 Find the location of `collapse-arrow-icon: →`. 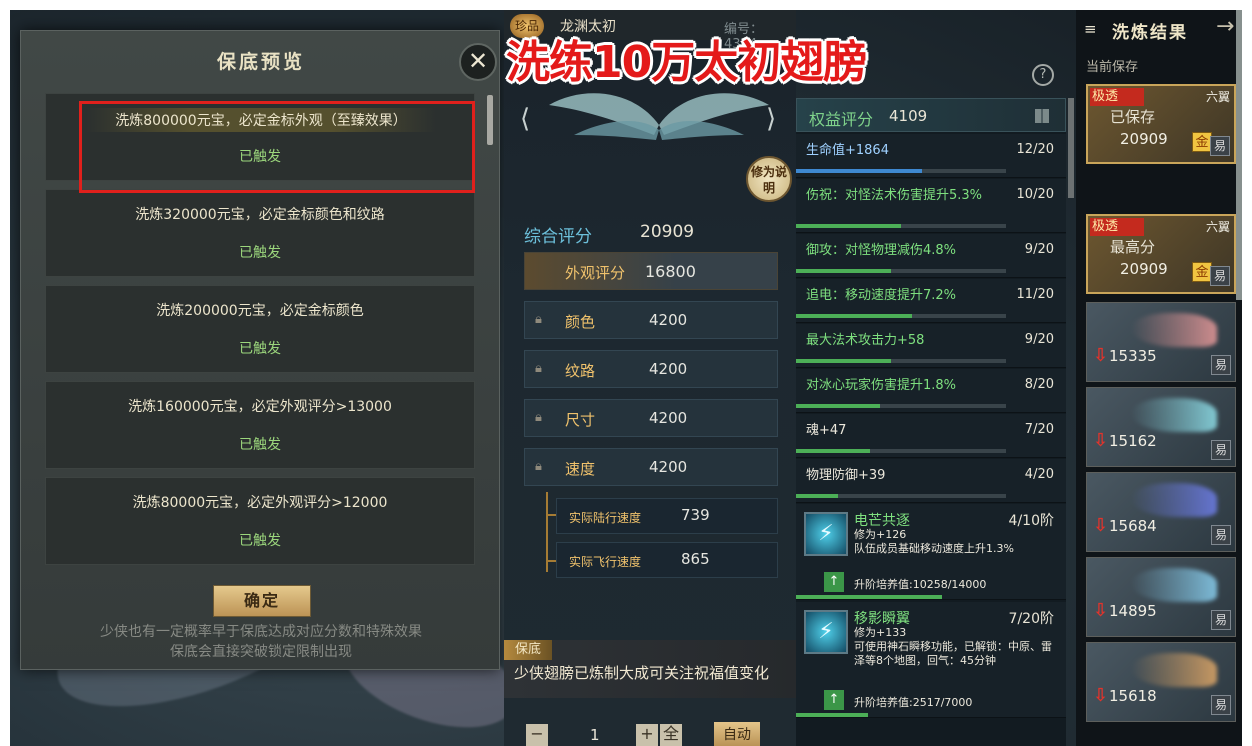

collapse-arrow-icon: → is located at coordinates (1225, 26).